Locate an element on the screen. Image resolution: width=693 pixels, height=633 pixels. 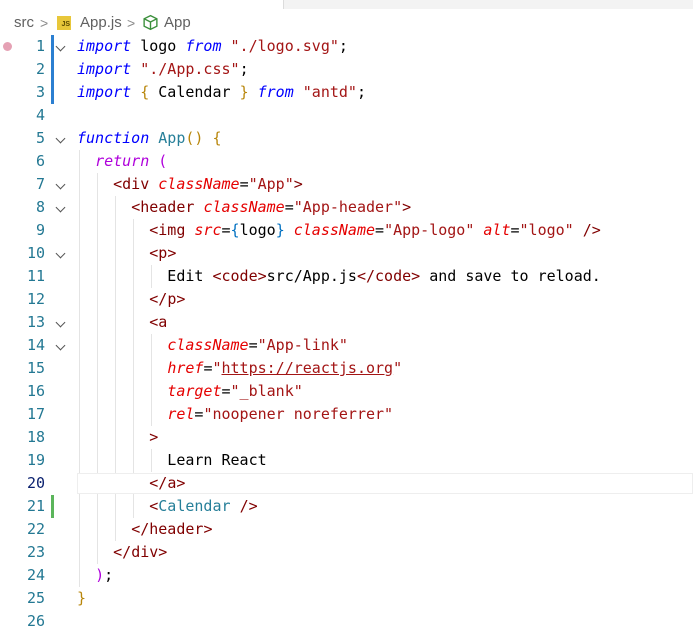
line-number: 15 is located at coordinates (35, 368).